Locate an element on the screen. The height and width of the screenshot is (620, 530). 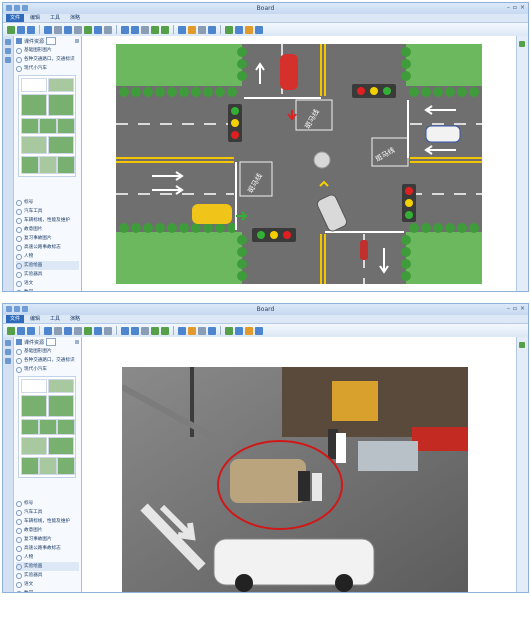
resource-item: 故意图片 is located at coordinates (47, 229).